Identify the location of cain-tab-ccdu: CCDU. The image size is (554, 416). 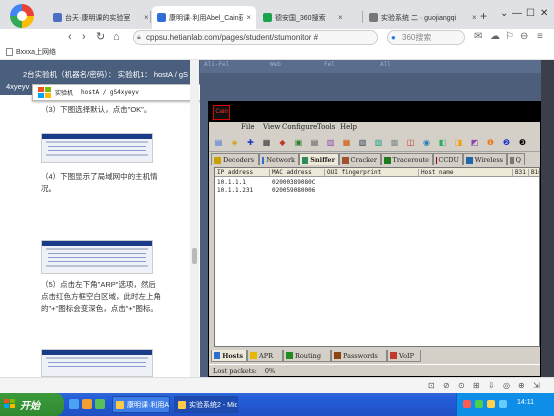
(448, 159).